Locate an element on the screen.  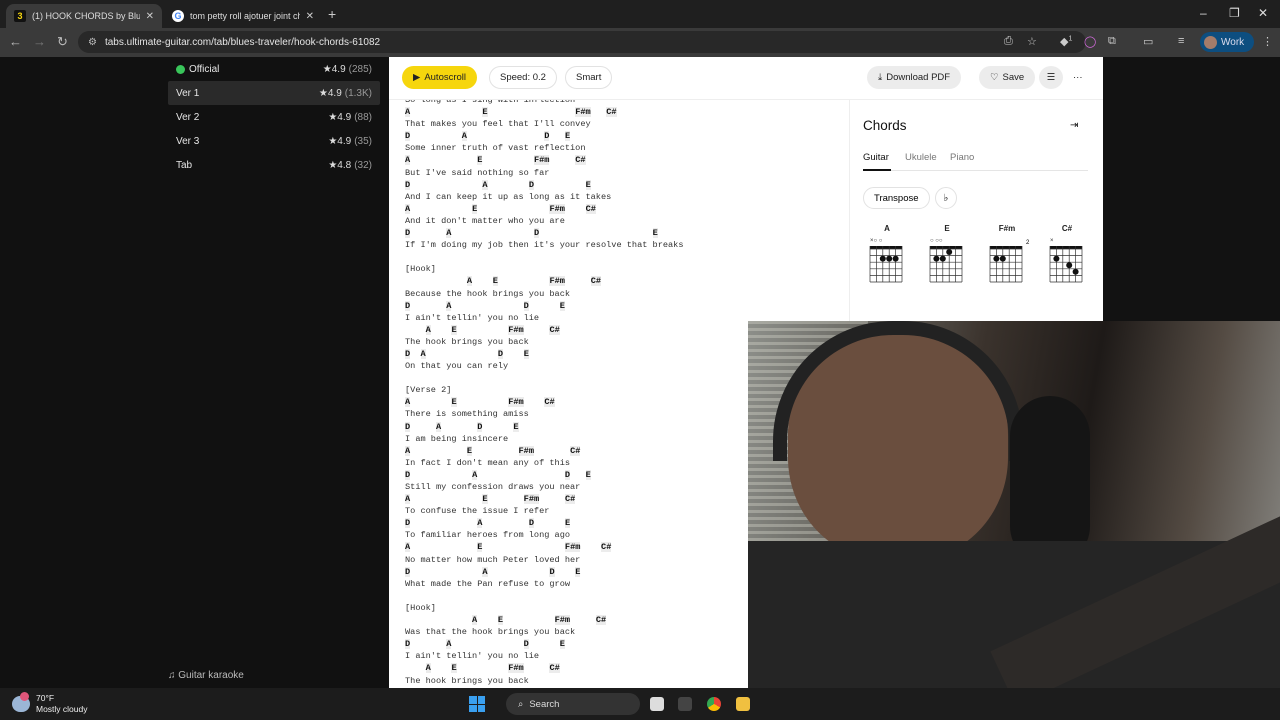
more-options-button: ··· is located at coordinates (1078, 77).